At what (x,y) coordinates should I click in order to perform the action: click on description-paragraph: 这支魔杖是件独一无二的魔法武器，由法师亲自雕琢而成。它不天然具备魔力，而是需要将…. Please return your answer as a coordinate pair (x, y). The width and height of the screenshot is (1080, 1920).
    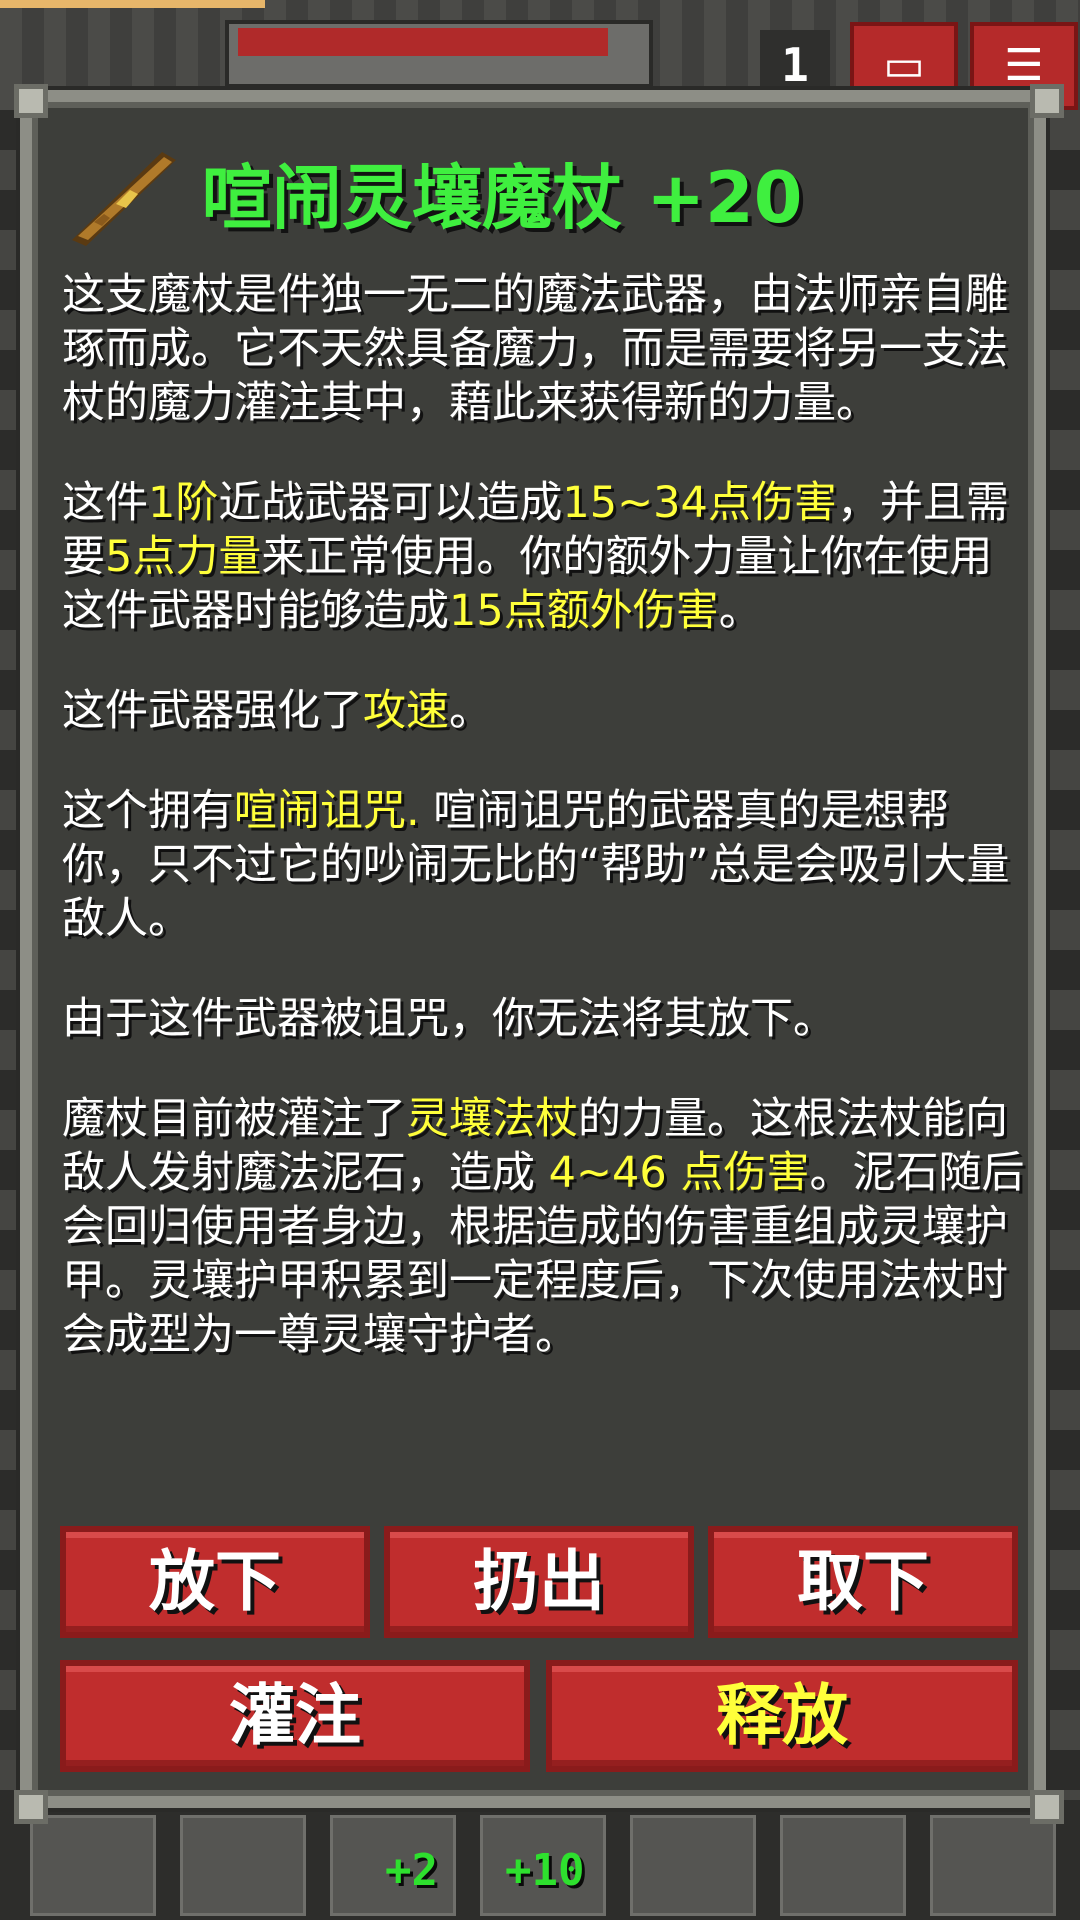
    Looking at the image, I should click on (535, 349).